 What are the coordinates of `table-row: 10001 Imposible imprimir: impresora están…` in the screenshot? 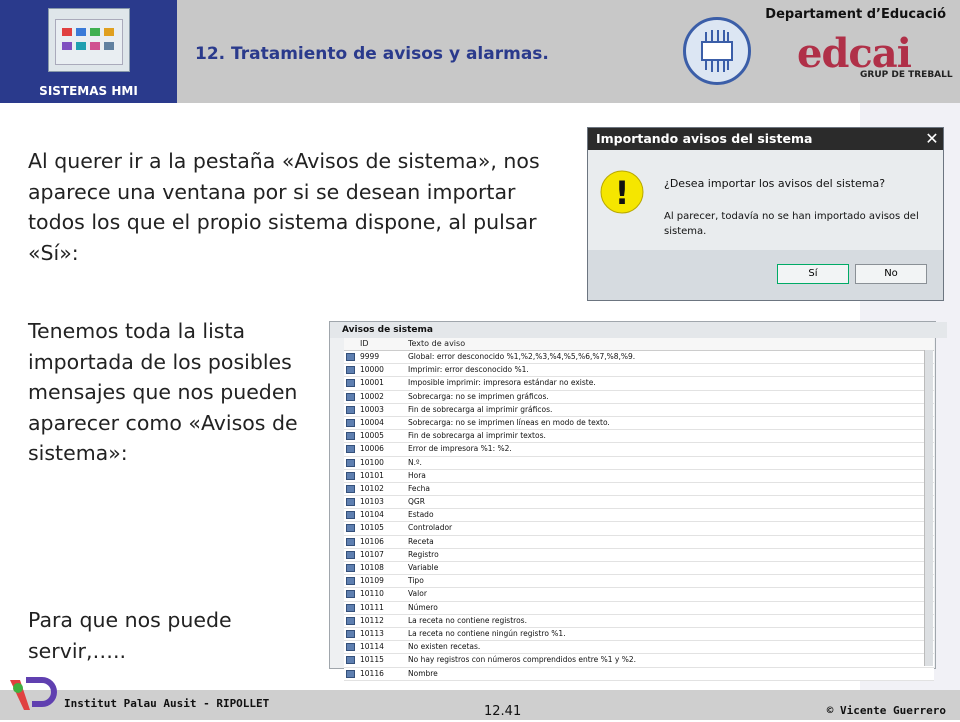 It's located at (639, 384).